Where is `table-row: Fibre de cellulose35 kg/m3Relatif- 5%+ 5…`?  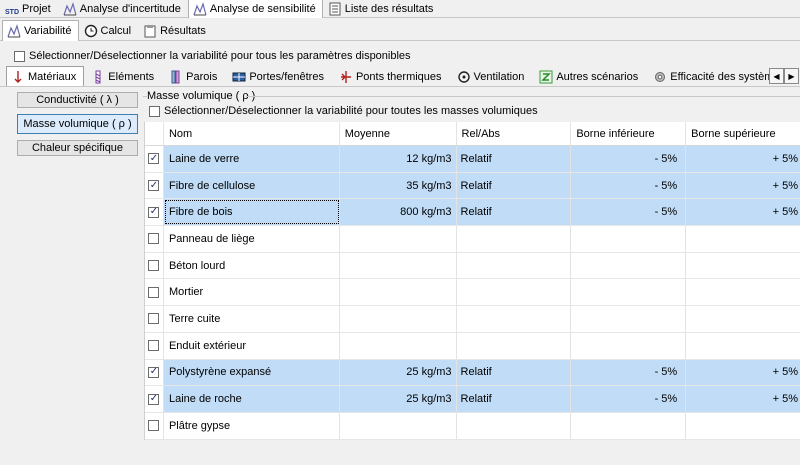
table-row: Fibre de cellulose35 kg/m3Relatif- 5%+ 5… is located at coordinates (472, 186).